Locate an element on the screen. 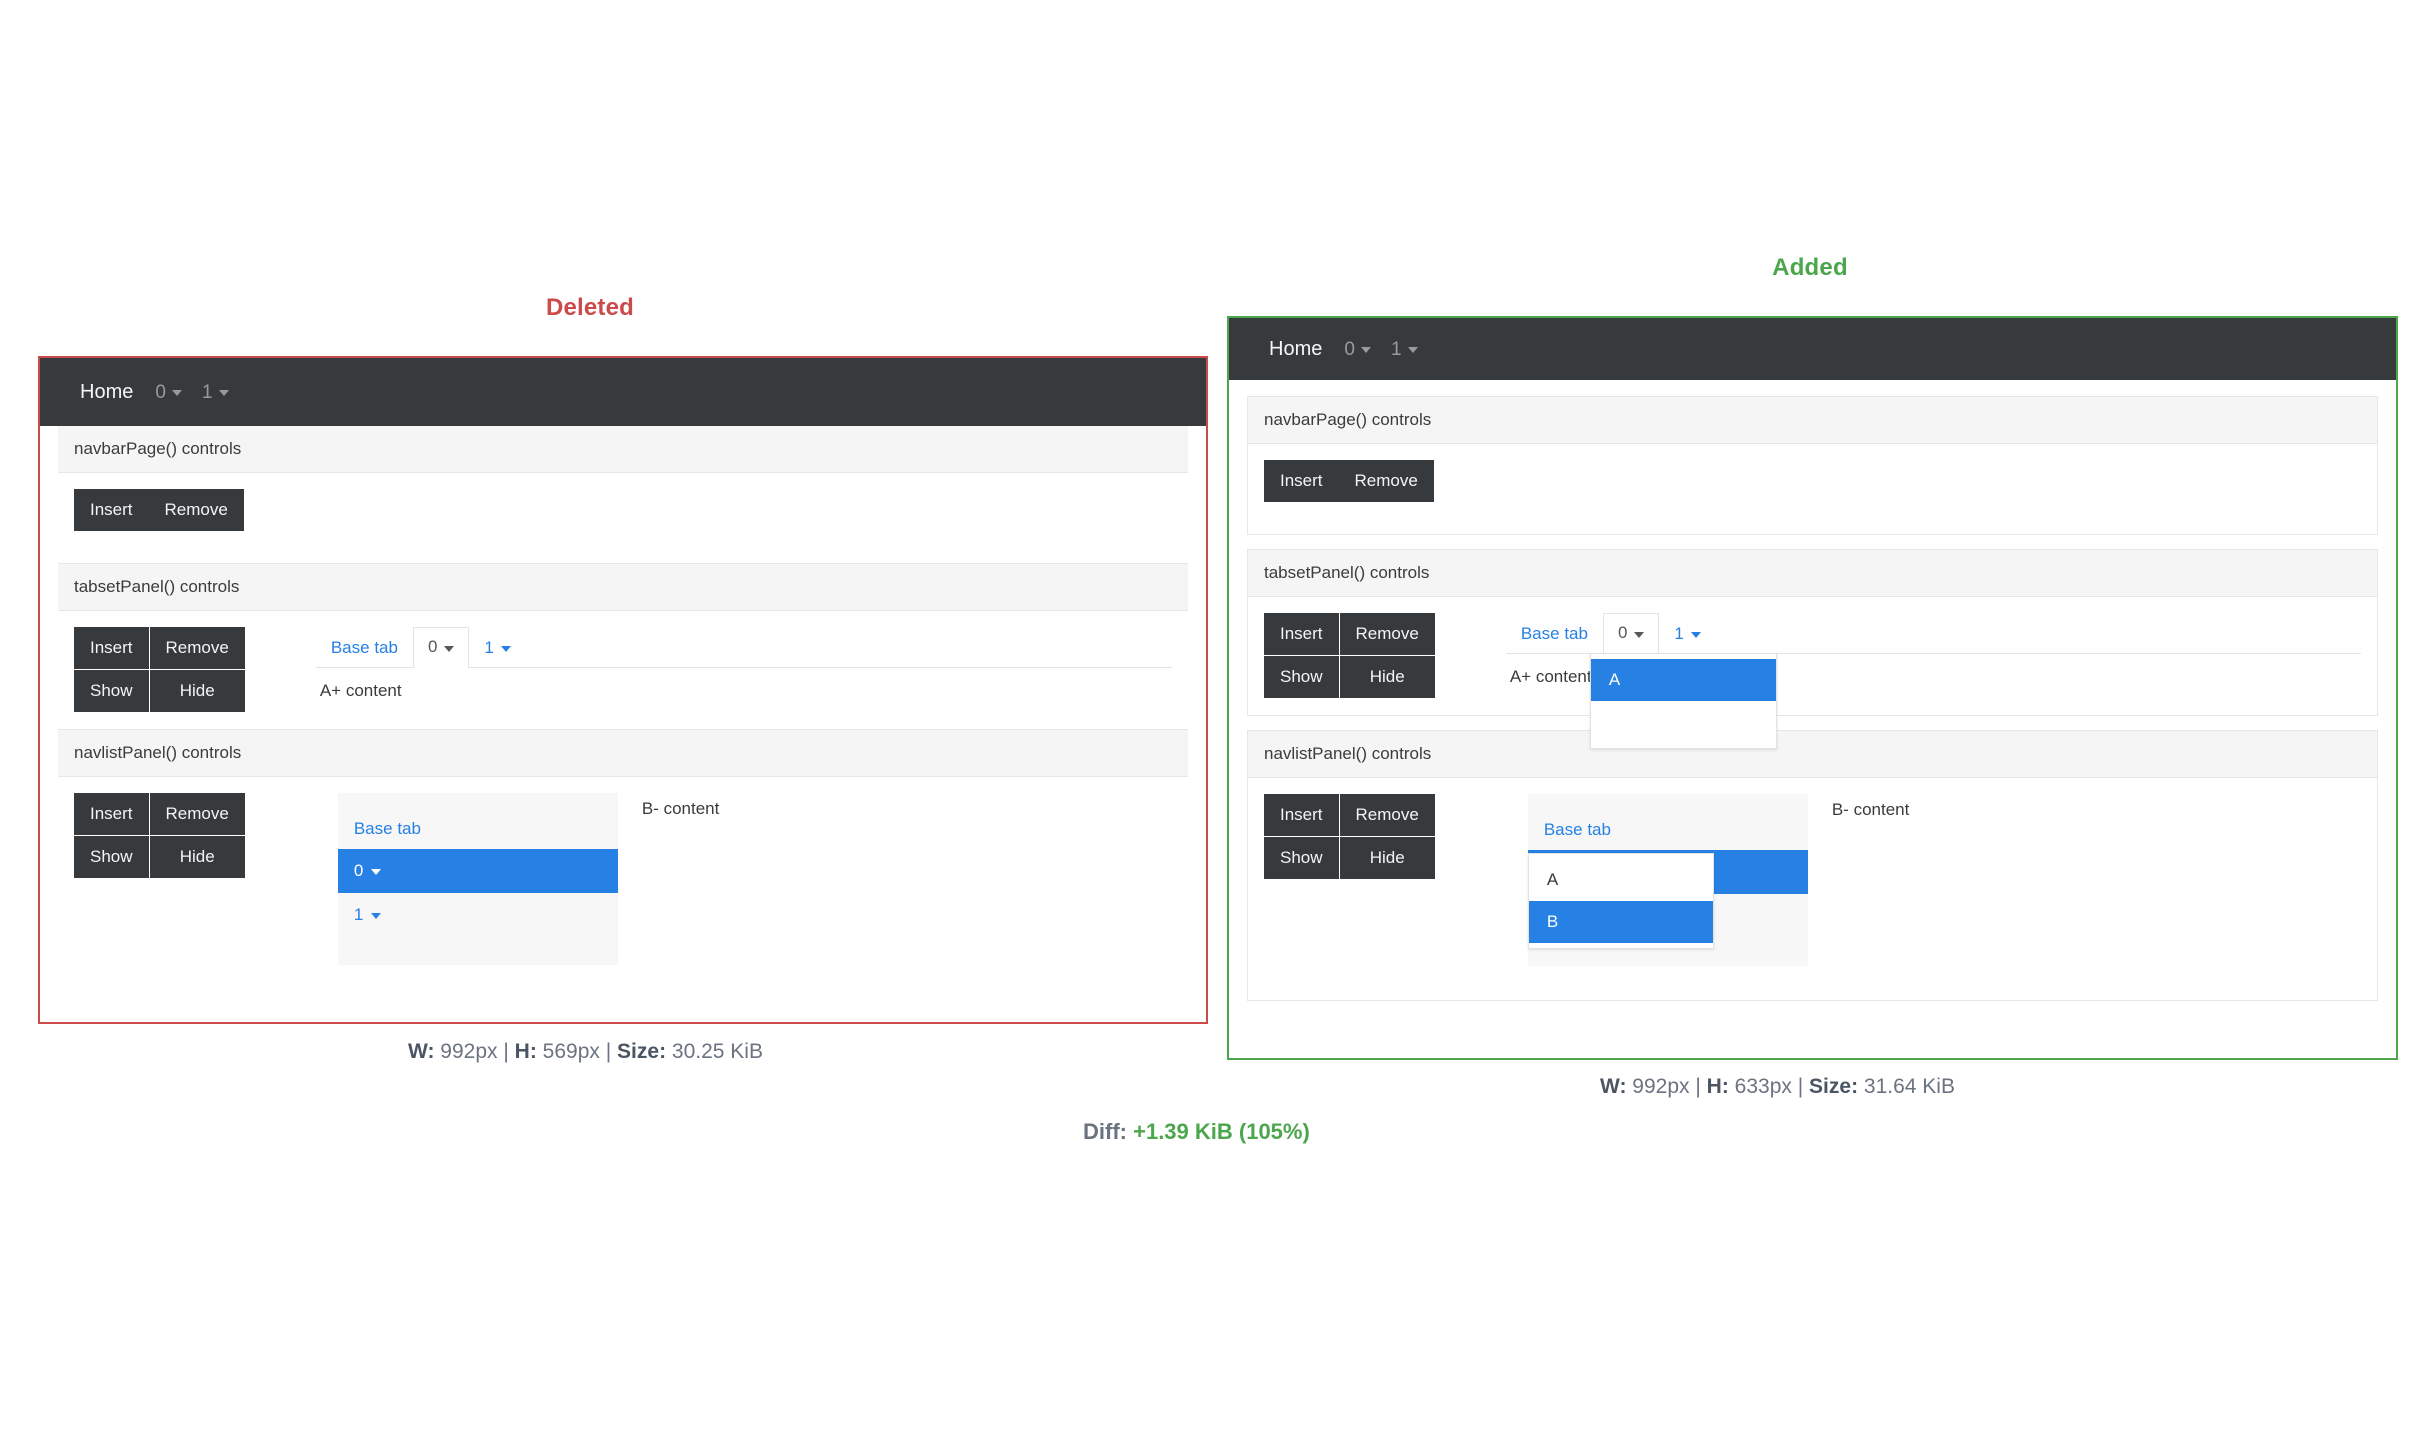 The height and width of the screenshot is (1442, 2416). tab-label: 1 is located at coordinates (1679, 633).